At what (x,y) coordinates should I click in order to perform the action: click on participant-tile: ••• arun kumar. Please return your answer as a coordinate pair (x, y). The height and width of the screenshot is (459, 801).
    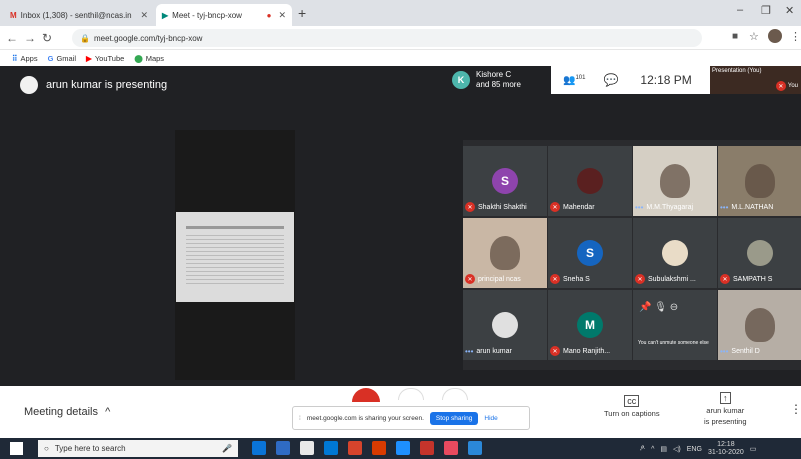
    Looking at the image, I should click on (505, 325).